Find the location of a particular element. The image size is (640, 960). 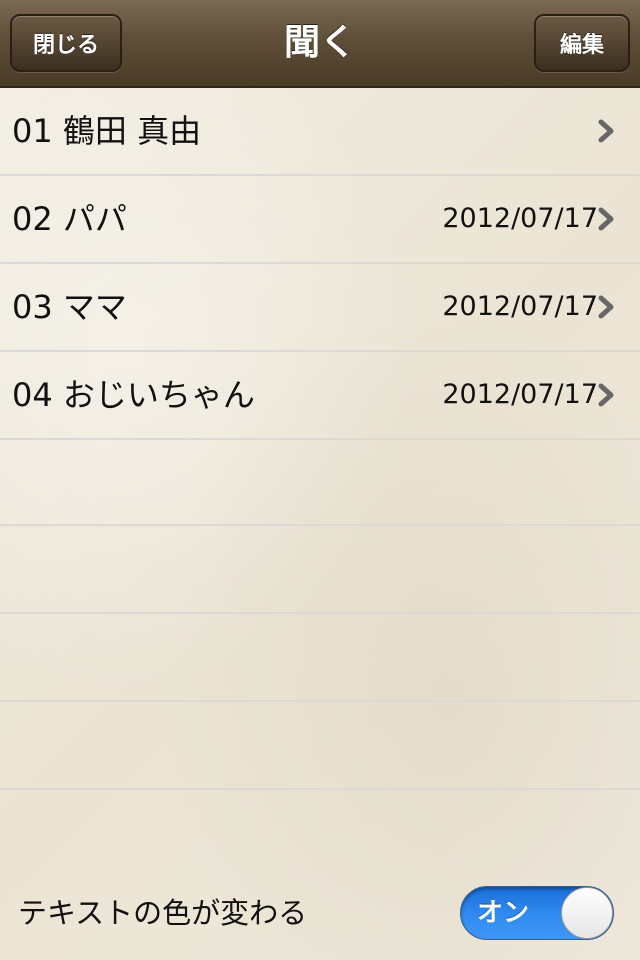

navigation-bar: 閉じる 聞く 編集 is located at coordinates (320, 44).